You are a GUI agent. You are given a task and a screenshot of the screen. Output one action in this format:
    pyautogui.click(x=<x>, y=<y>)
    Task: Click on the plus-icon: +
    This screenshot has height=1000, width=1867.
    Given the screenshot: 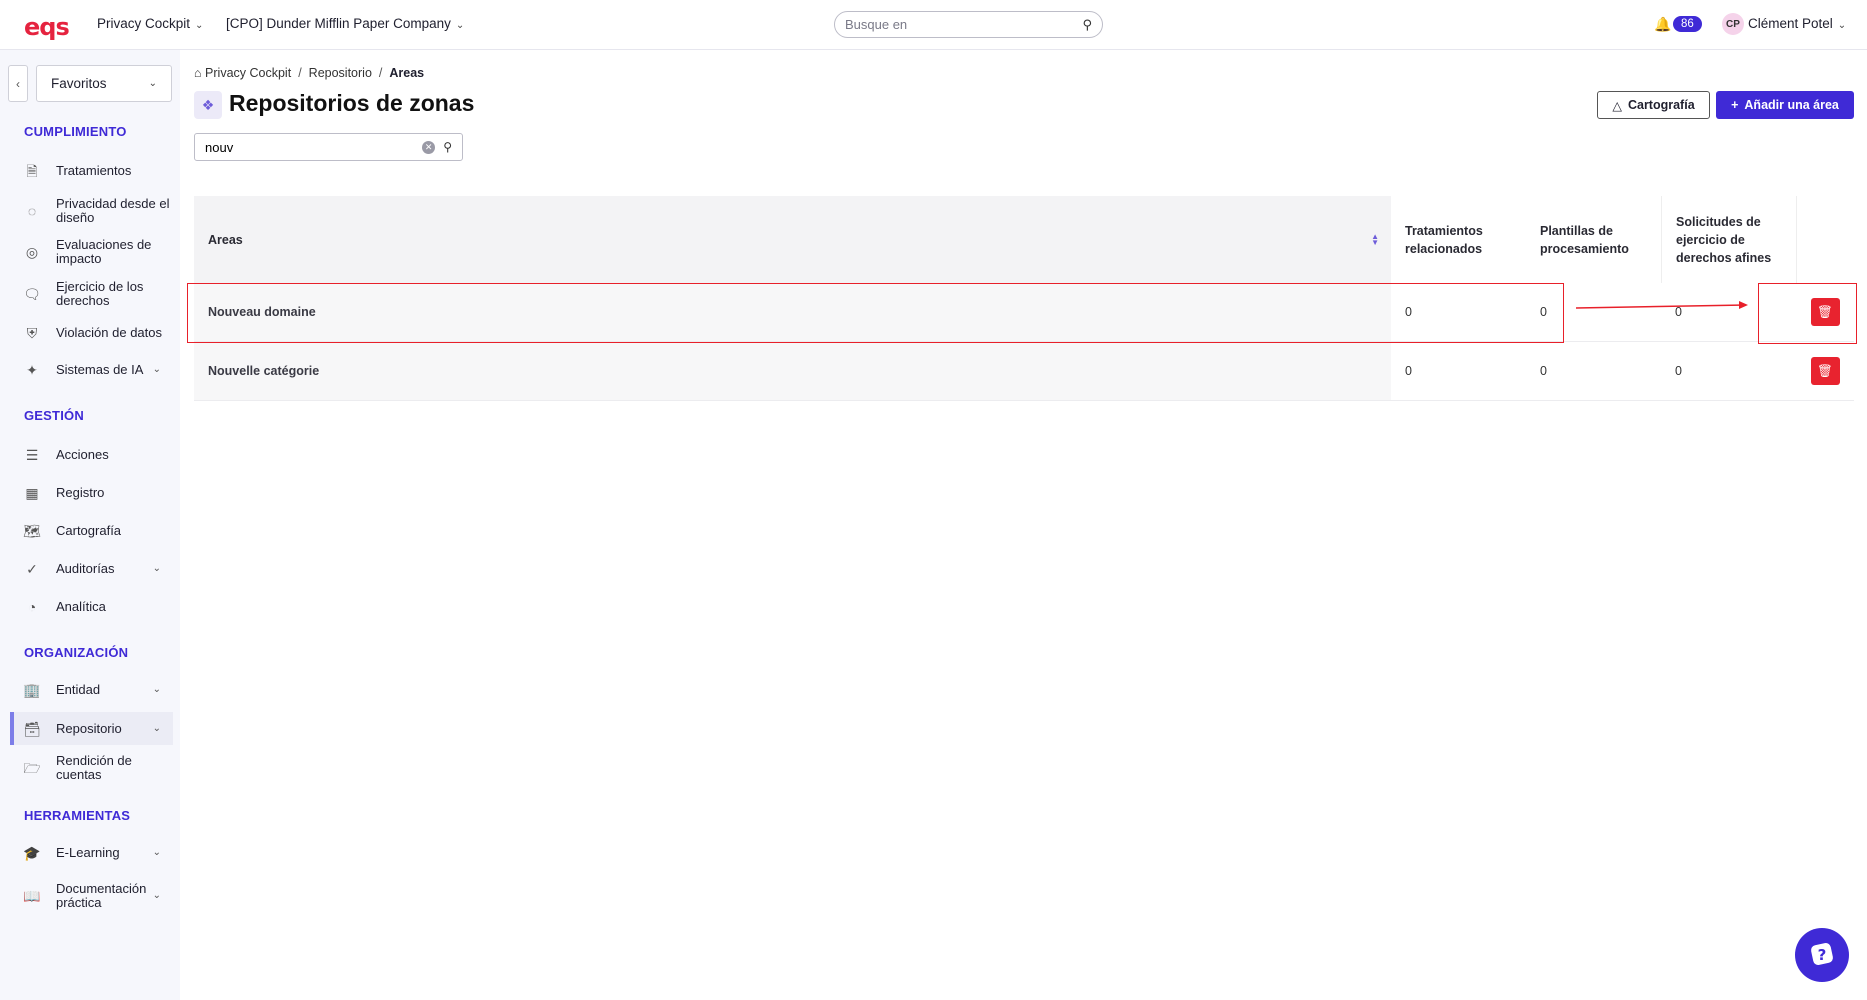 What is the action you would take?
    pyautogui.click(x=1735, y=105)
    